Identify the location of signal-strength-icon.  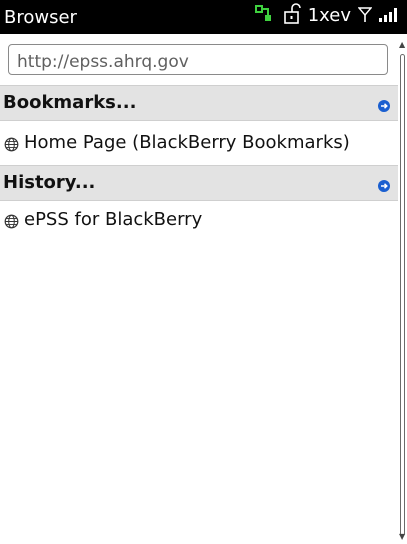
(390, 16).